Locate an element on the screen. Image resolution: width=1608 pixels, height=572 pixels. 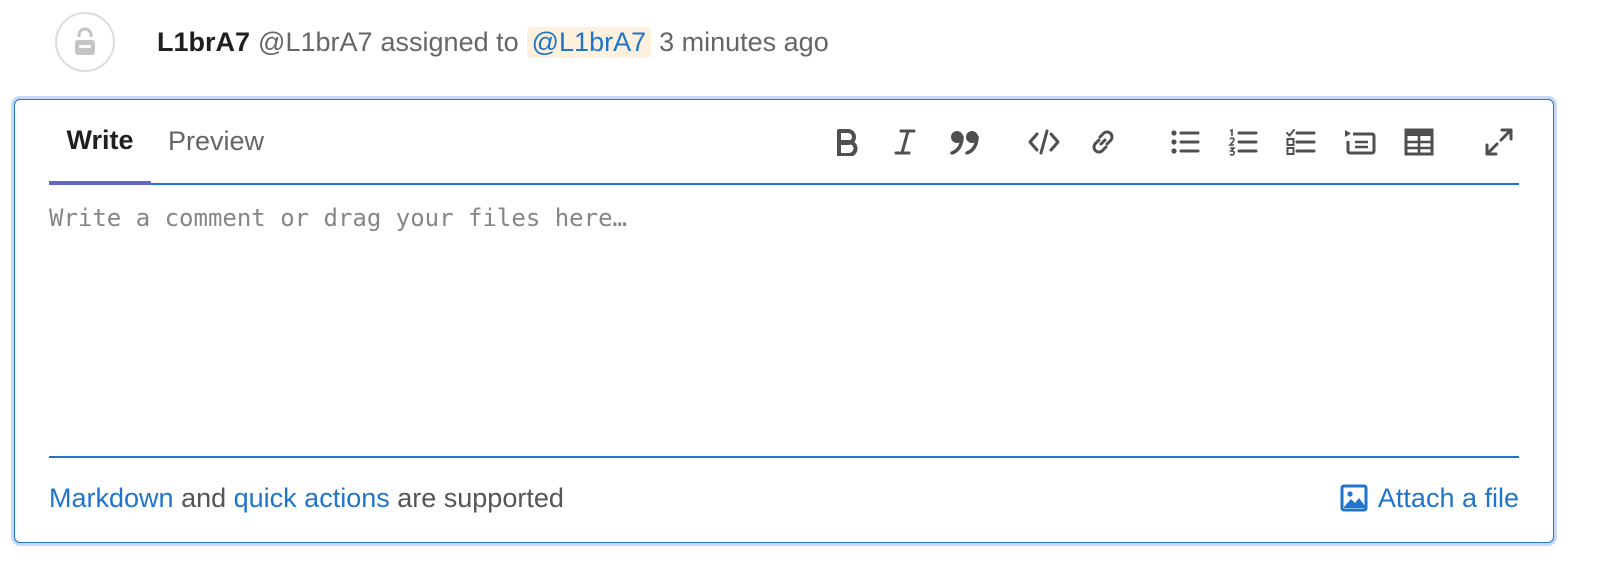
and-text: and is located at coordinates (204, 497).